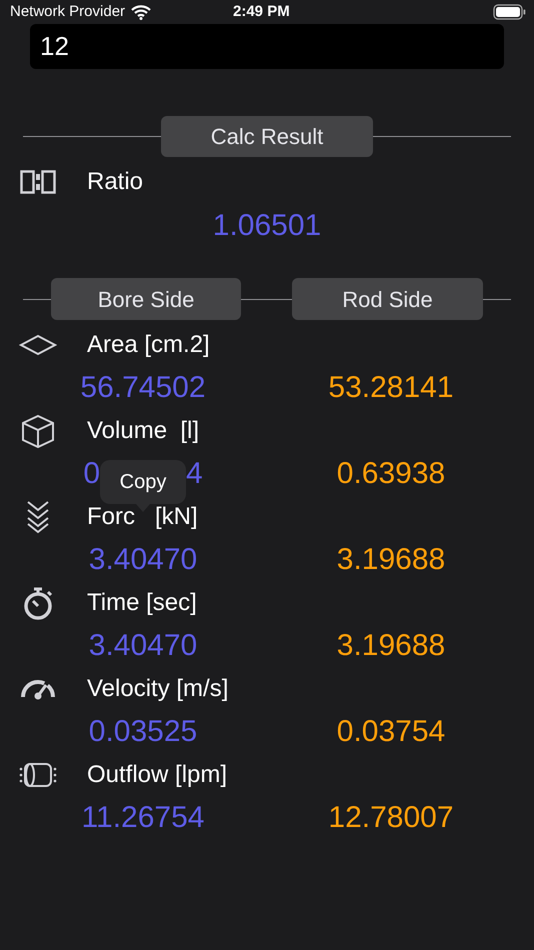  I want to click on ratio-label: Ratio, so click(115, 182).